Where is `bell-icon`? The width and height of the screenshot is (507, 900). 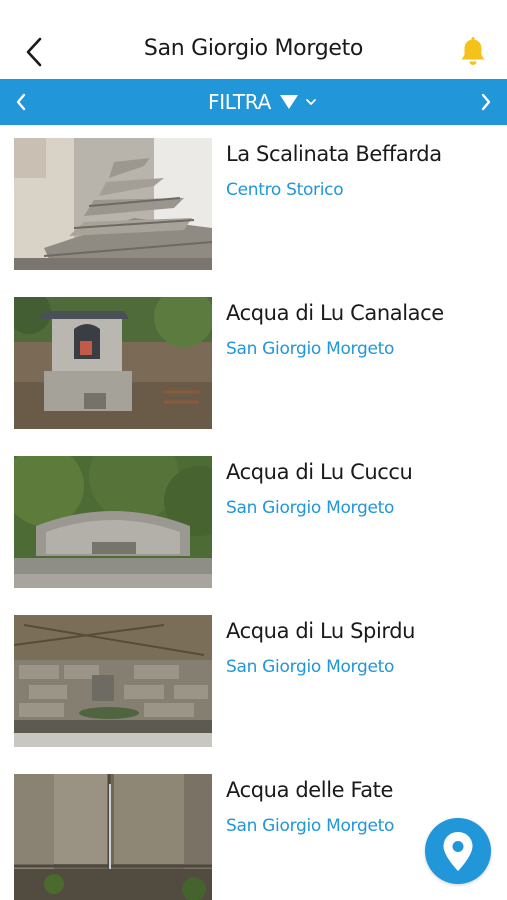
bell-icon is located at coordinates (473, 51).